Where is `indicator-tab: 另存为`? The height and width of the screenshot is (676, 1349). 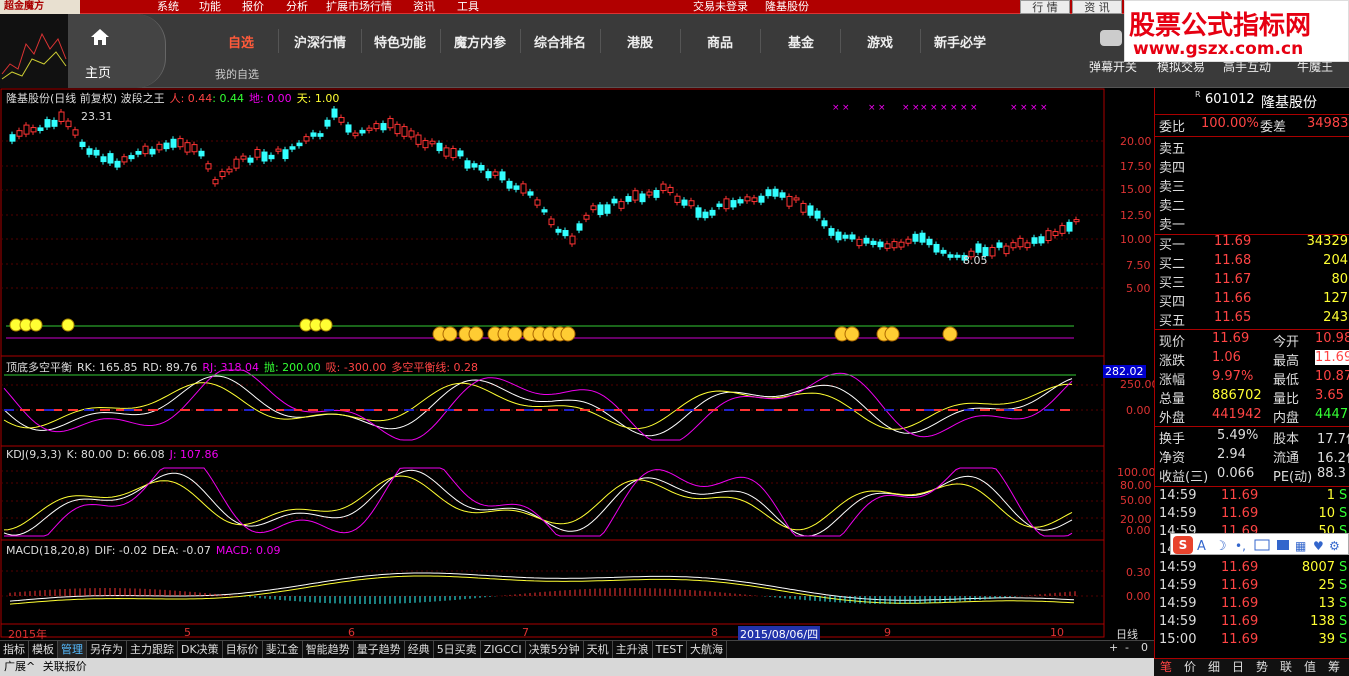 indicator-tab: 另存为 is located at coordinates (107, 649).